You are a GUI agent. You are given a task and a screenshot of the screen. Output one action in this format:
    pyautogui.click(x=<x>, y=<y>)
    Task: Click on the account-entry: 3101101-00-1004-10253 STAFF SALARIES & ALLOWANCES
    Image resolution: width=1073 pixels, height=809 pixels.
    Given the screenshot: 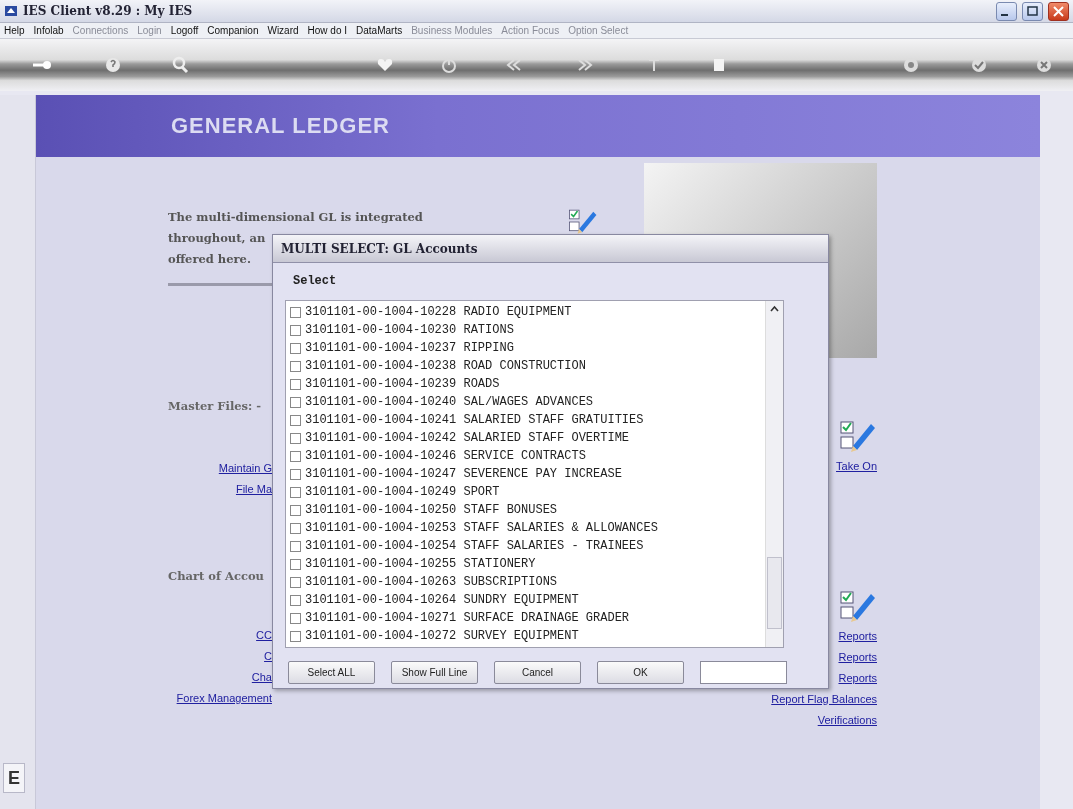 What is the action you would take?
    pyautogui.click(x=481, y=528)
    